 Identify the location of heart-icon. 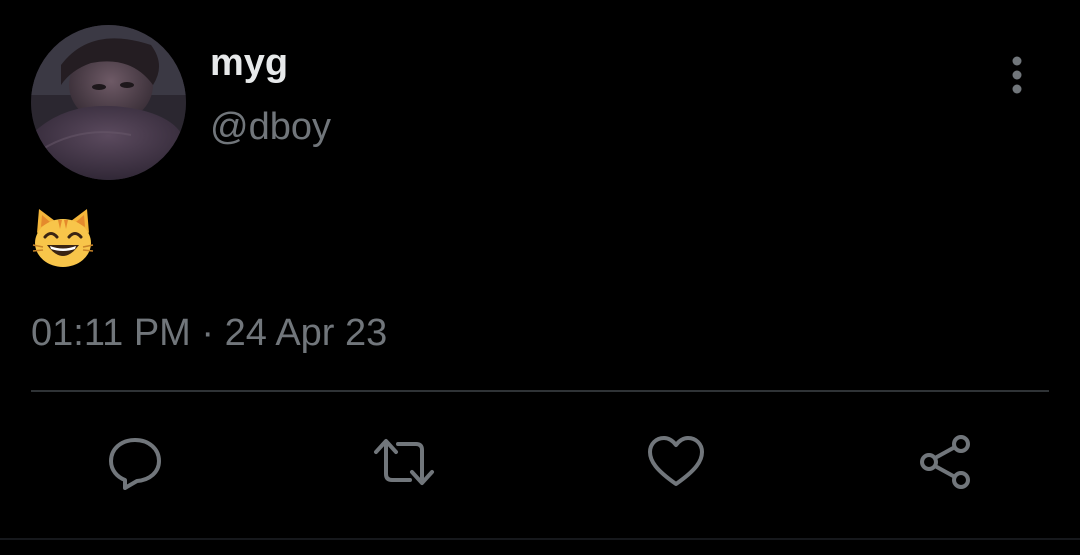
(676, 461).